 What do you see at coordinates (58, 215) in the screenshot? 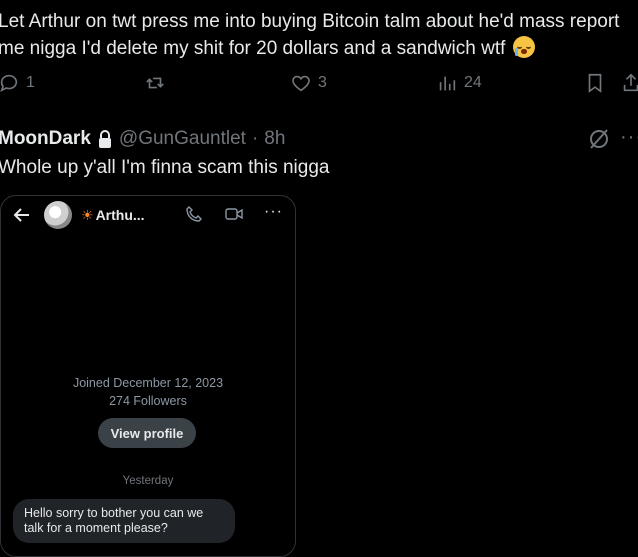
I see `avatar` at bounding box center [58, 215].